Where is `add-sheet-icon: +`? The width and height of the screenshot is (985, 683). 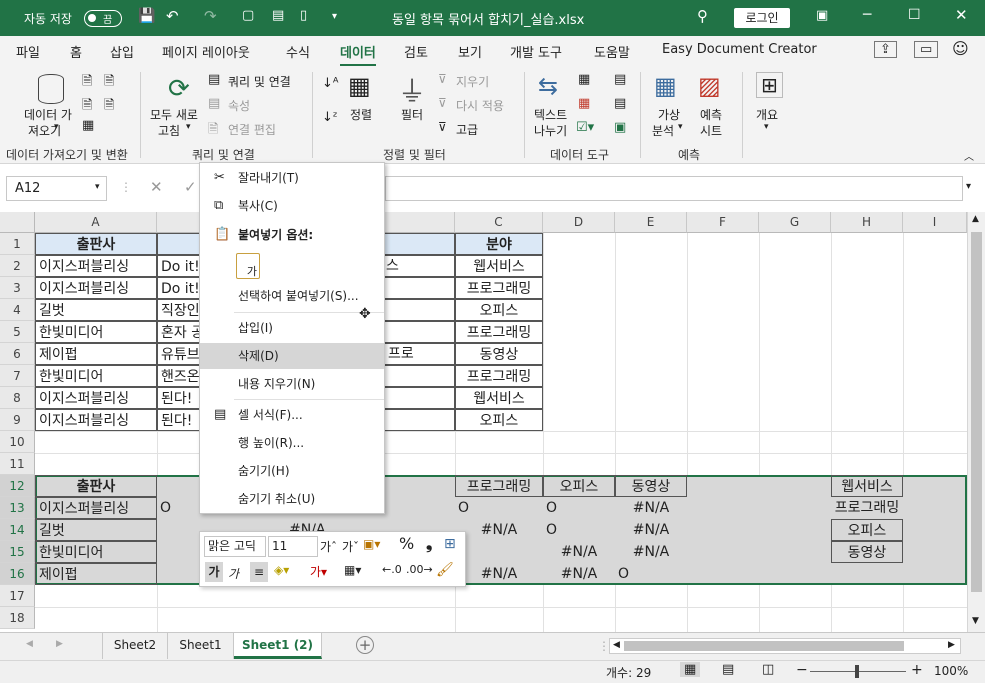
add-sheet-icon: + is located at coordinates (365, 645).